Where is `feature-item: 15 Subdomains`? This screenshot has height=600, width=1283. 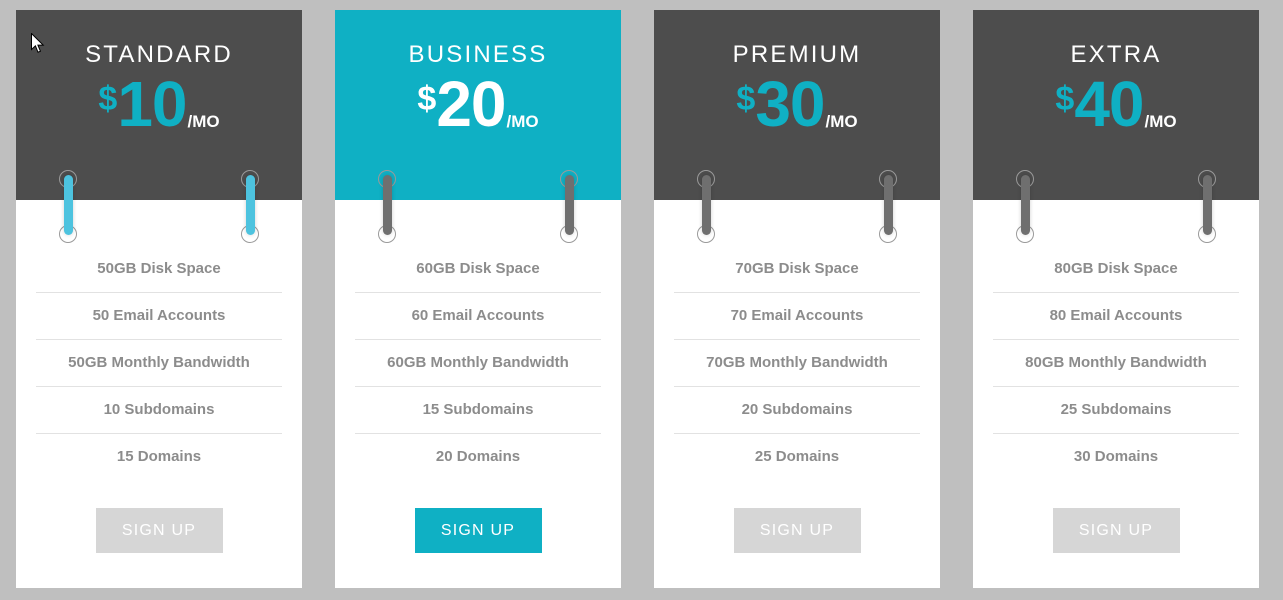
feature-item: 15 Subdomains is located at coordinates (478, 410).